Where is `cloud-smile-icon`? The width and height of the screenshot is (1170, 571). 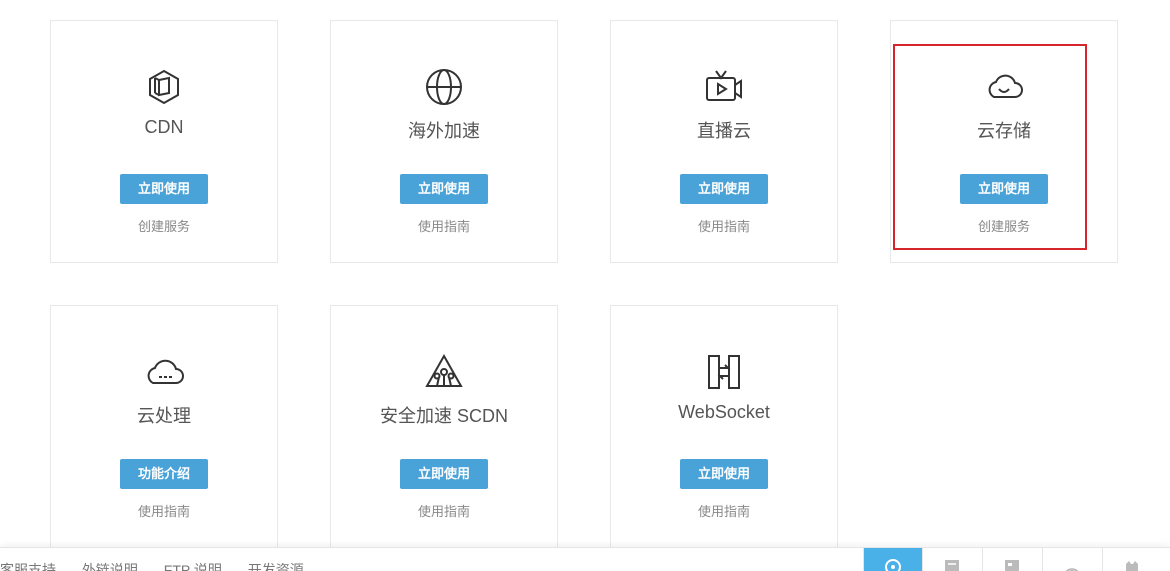
cloud-smile-icon is located at coordinates (1004, 87).